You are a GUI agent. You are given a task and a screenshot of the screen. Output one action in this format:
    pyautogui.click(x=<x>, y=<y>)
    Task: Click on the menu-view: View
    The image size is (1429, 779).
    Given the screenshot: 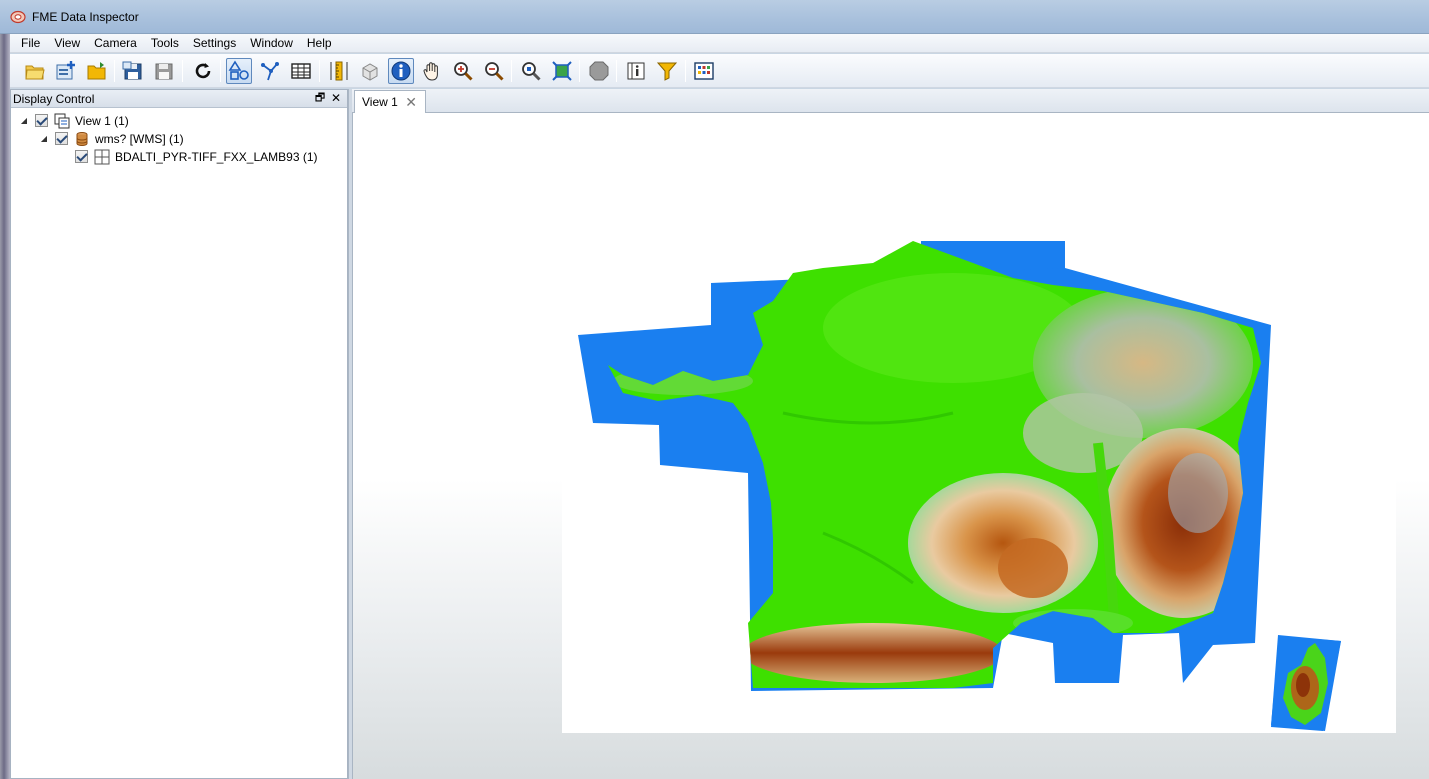 What is the action you would take?
    pyautogui.click(x=67, y=43)
    